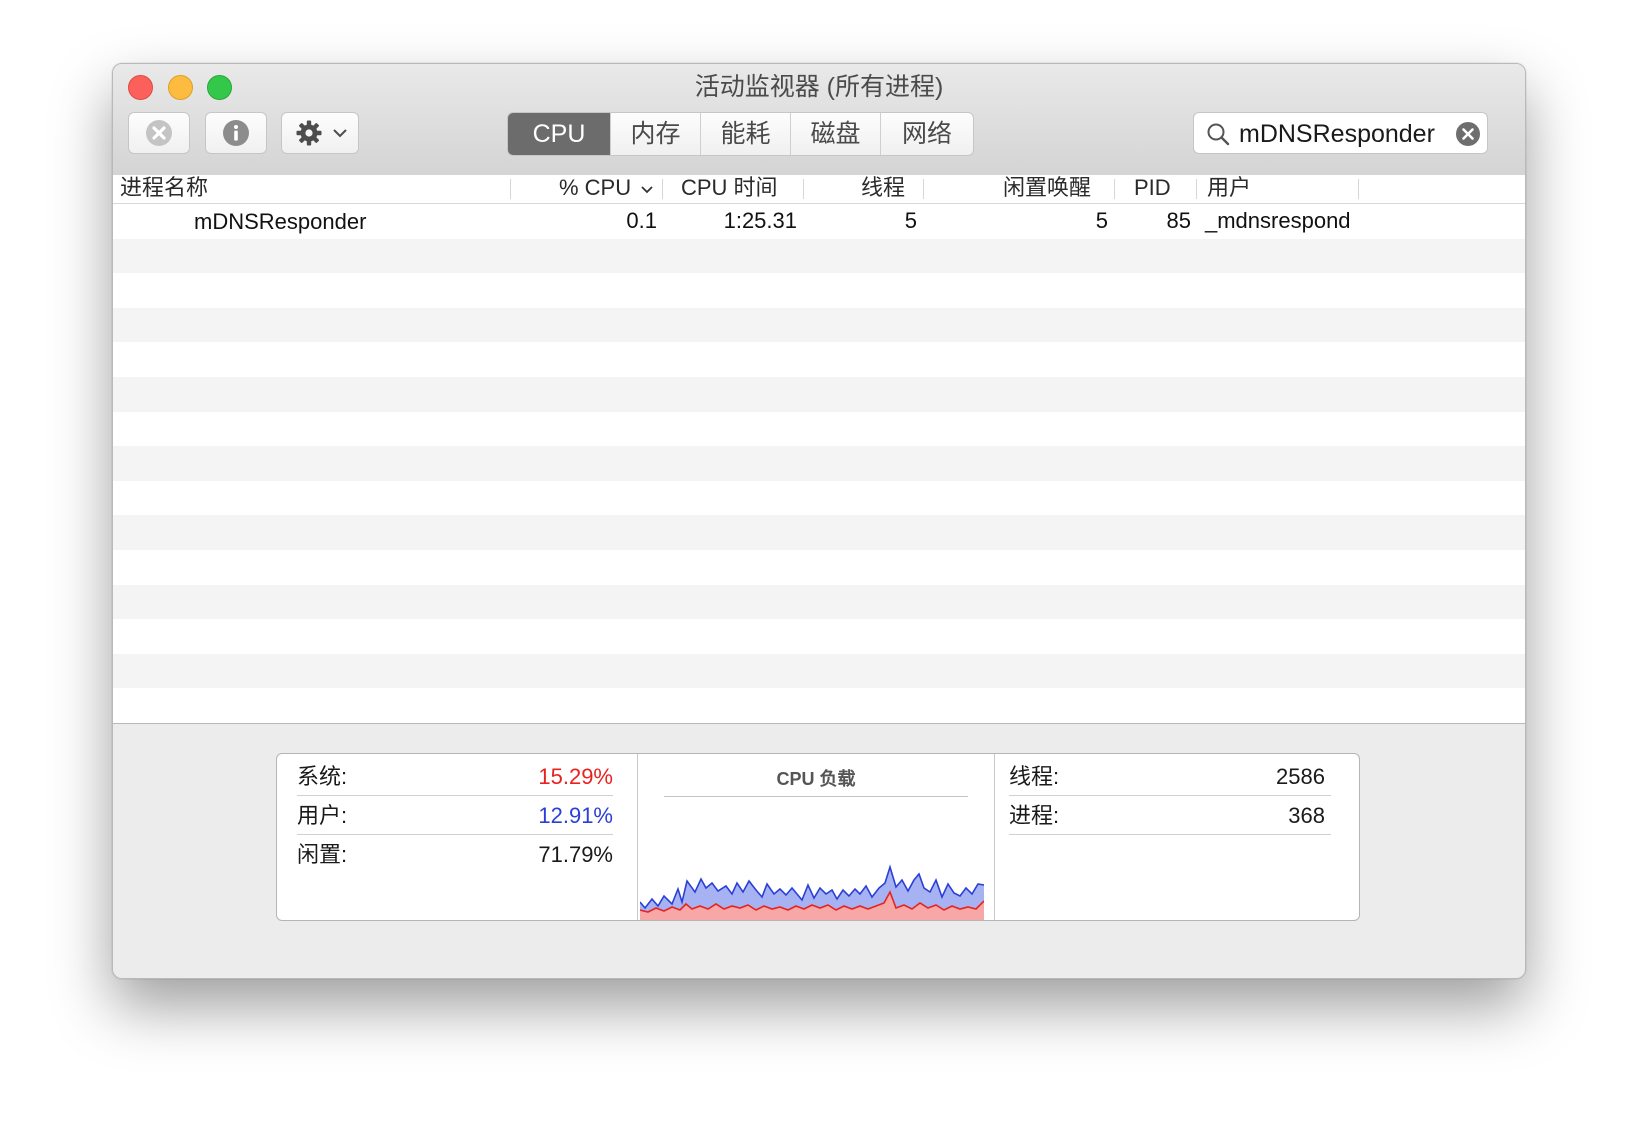  Describe the element at coordinates (280, 221) in the screenshot. I see `cell-process-name: mDNSResponder` at that location.